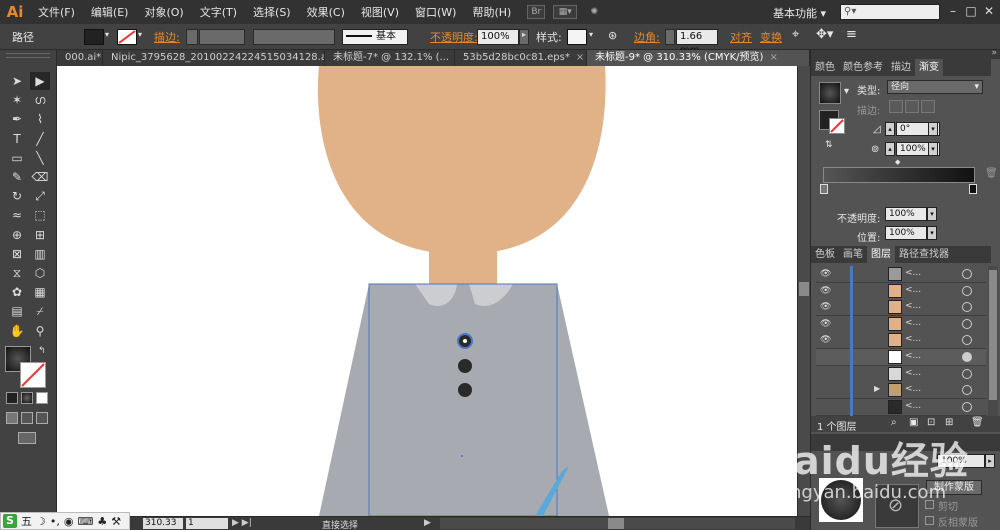 The image size is (1000, 530). I want to click on corner-field: 1.66 mm, so click(697, 42).